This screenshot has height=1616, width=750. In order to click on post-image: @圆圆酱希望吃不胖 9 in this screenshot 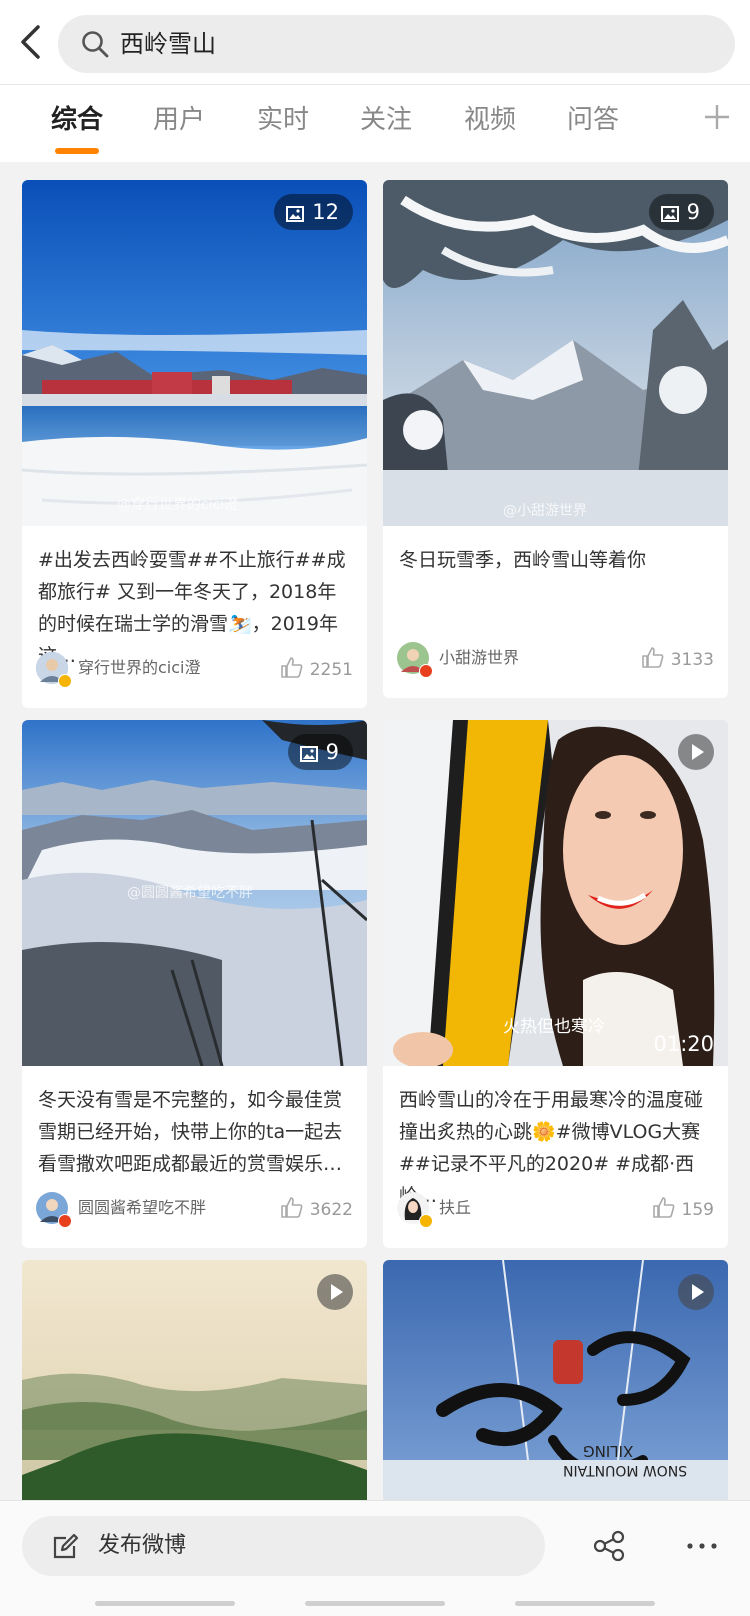, I will do `click(194, 893)`.